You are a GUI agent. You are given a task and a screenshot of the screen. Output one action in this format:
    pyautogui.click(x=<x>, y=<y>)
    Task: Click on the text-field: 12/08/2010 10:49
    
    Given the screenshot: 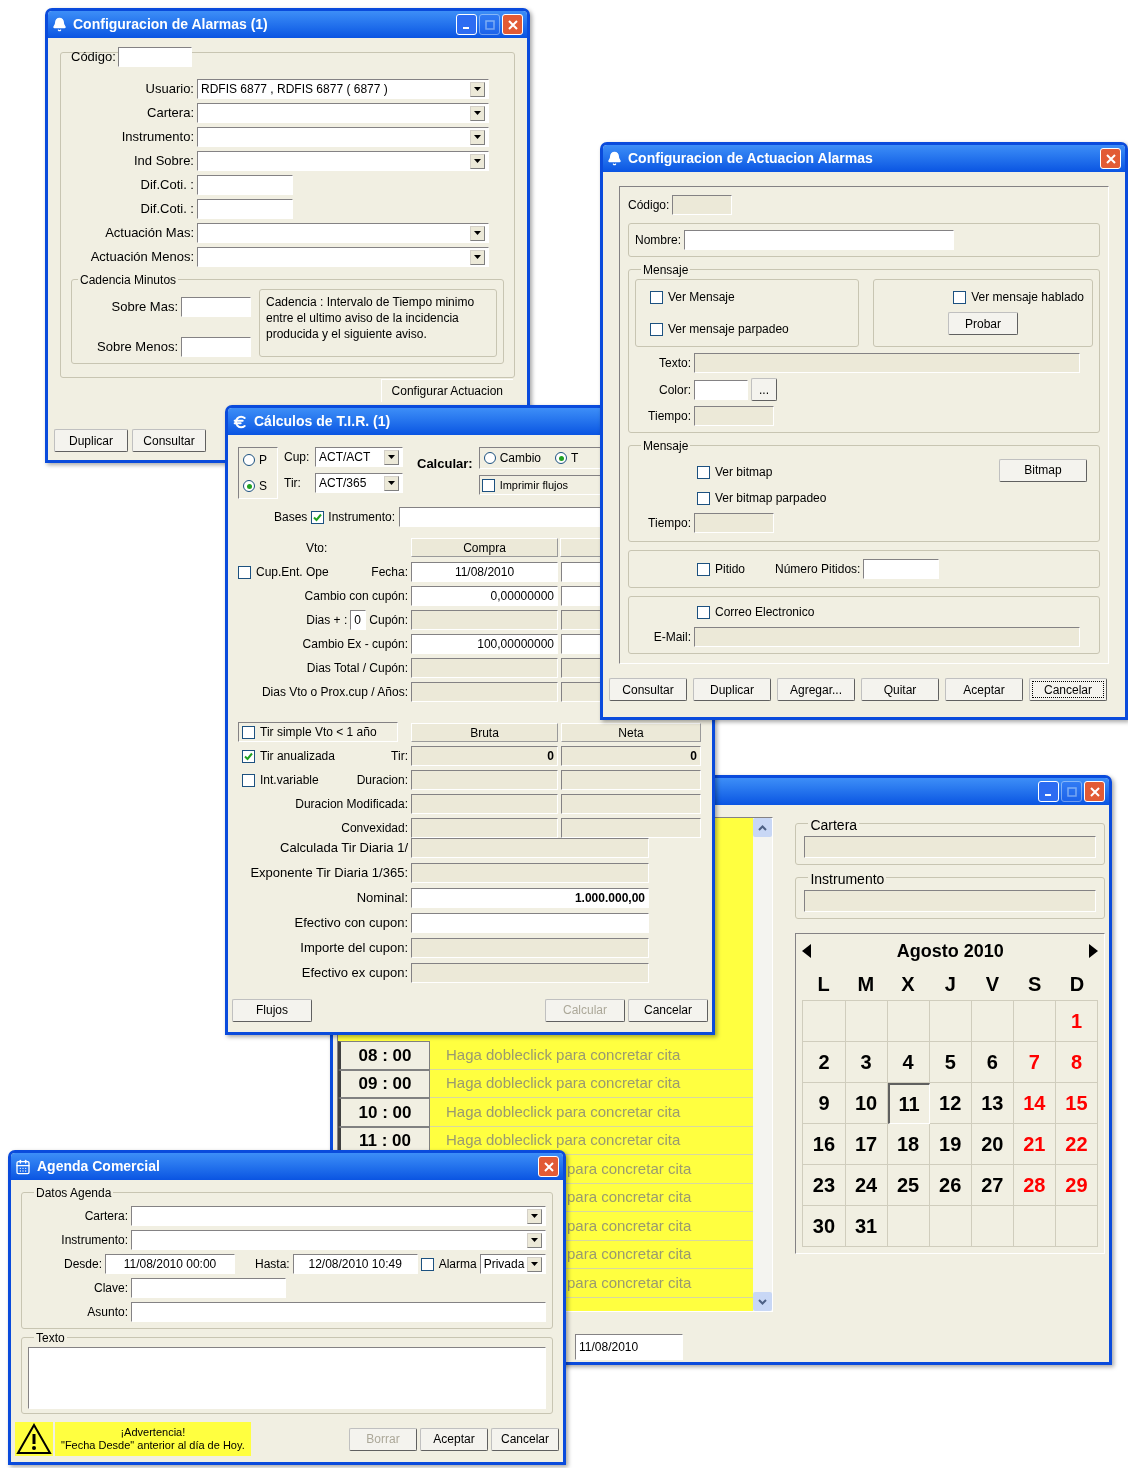 What is the action you would take?
    pyautogui.click(x=355, y=1264)
    